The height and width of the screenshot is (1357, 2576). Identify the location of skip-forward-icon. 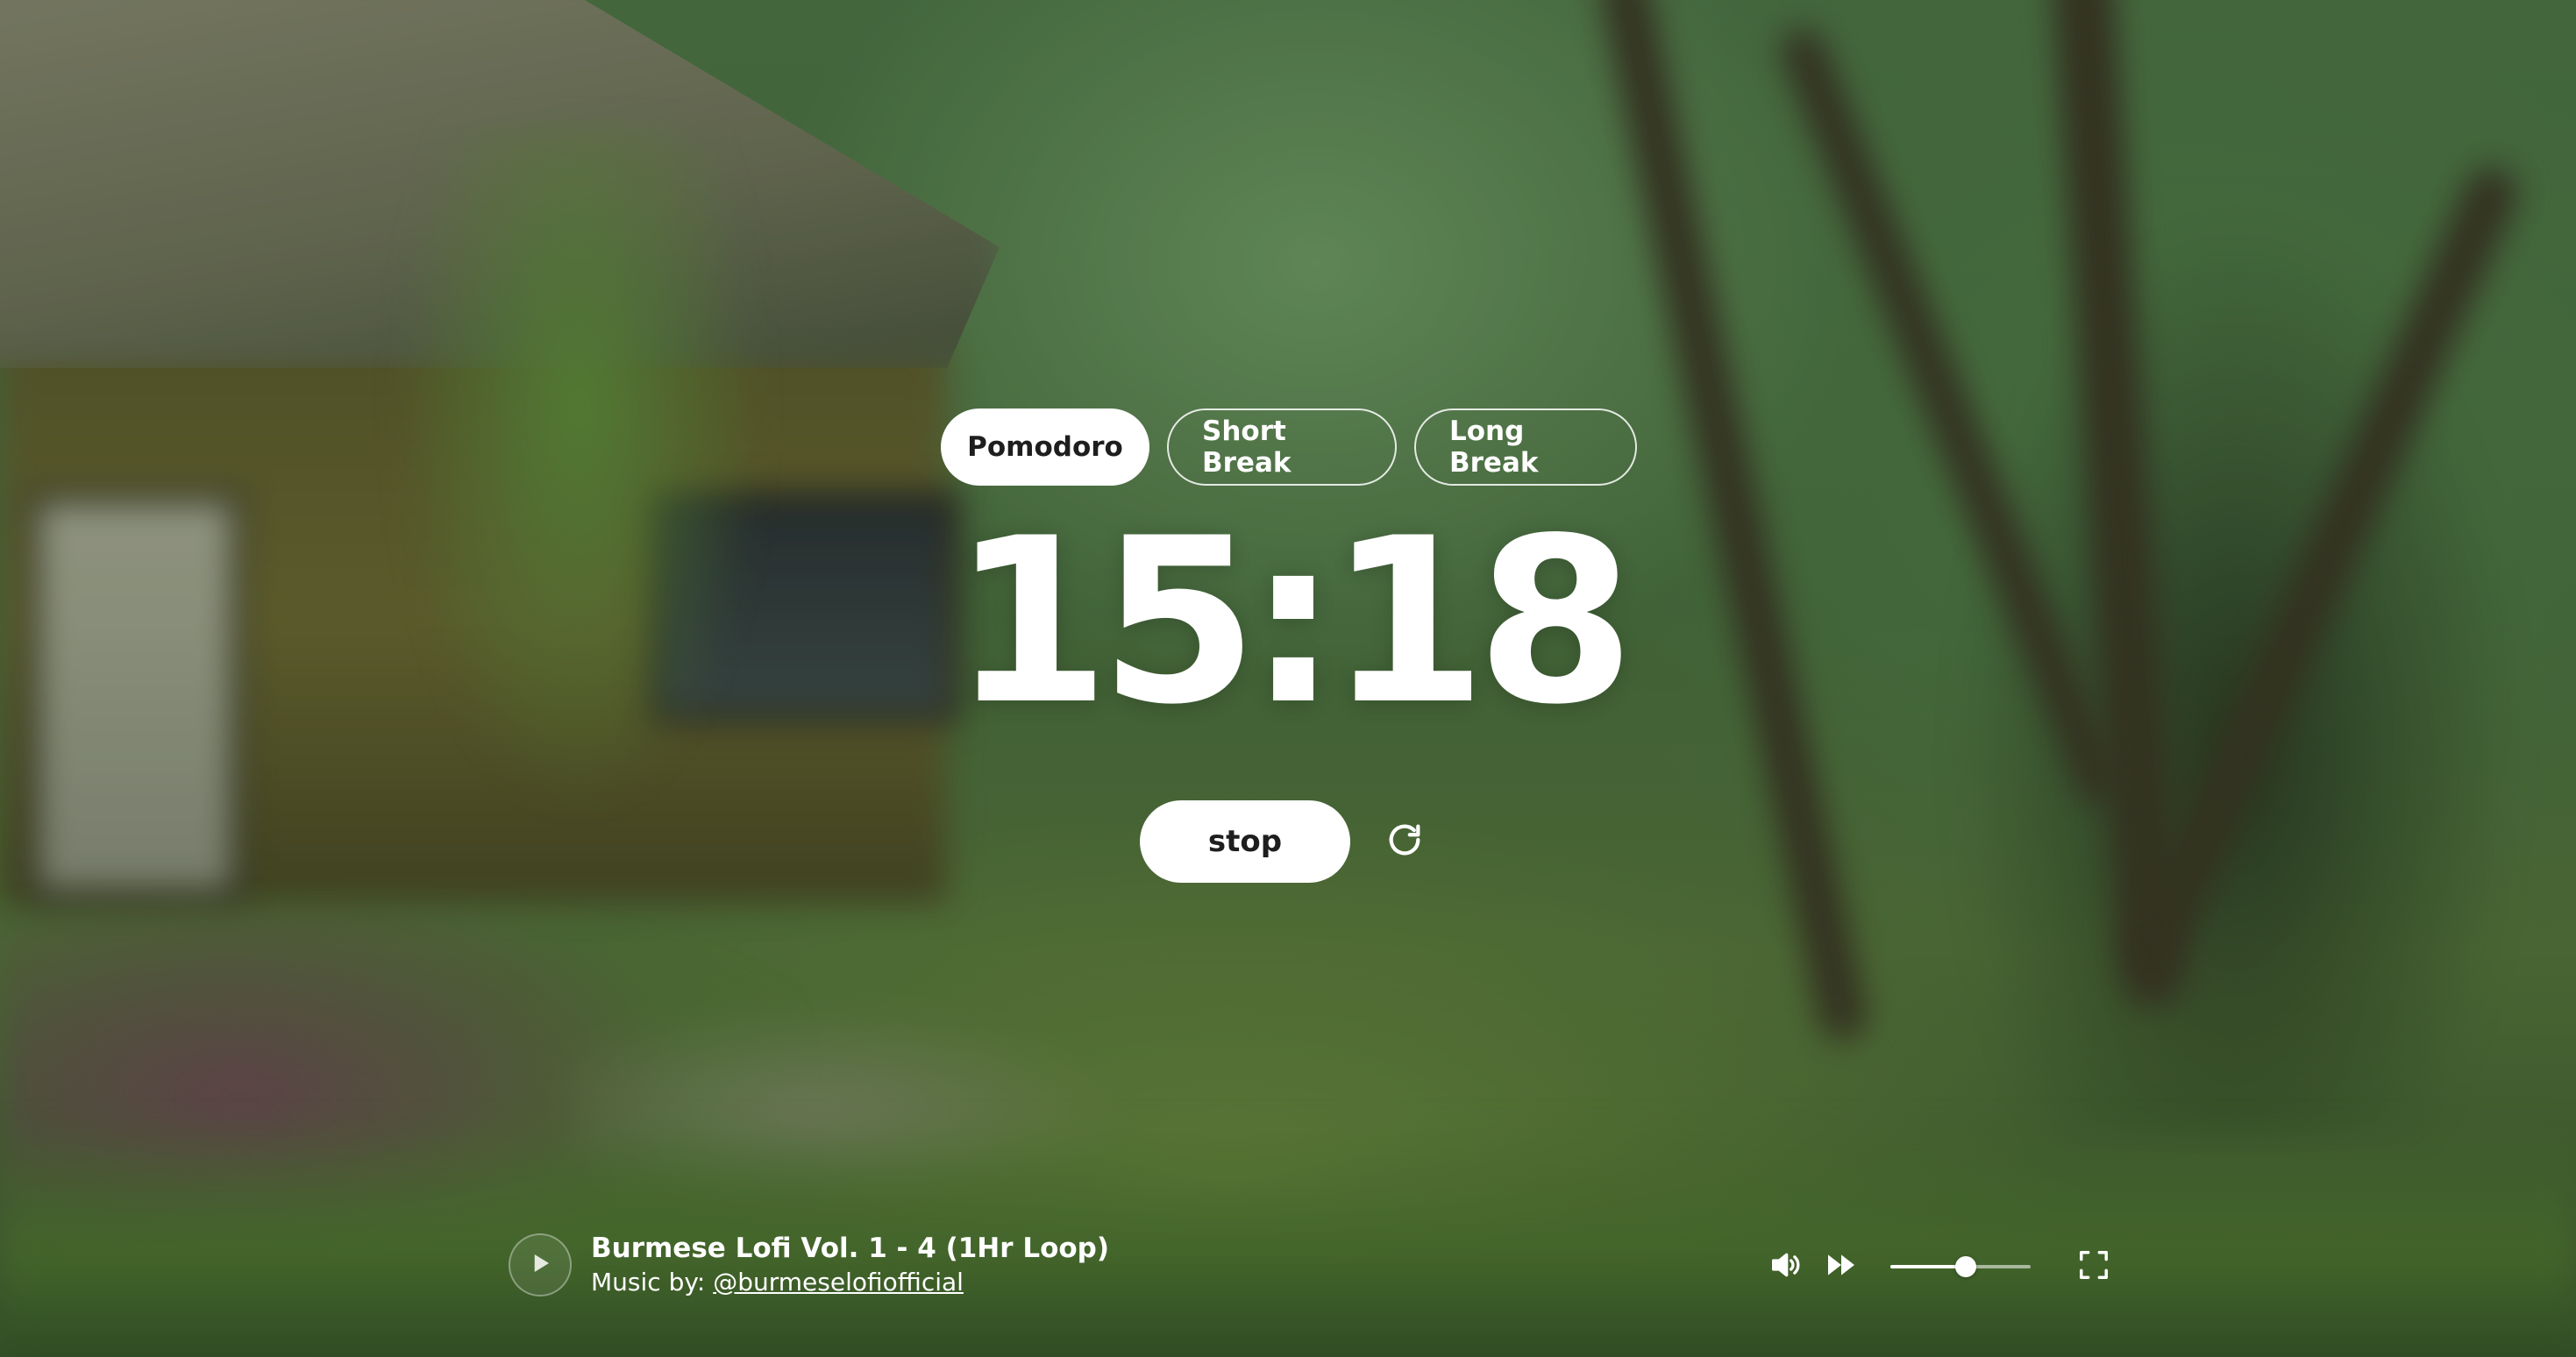
(1841, 1266).